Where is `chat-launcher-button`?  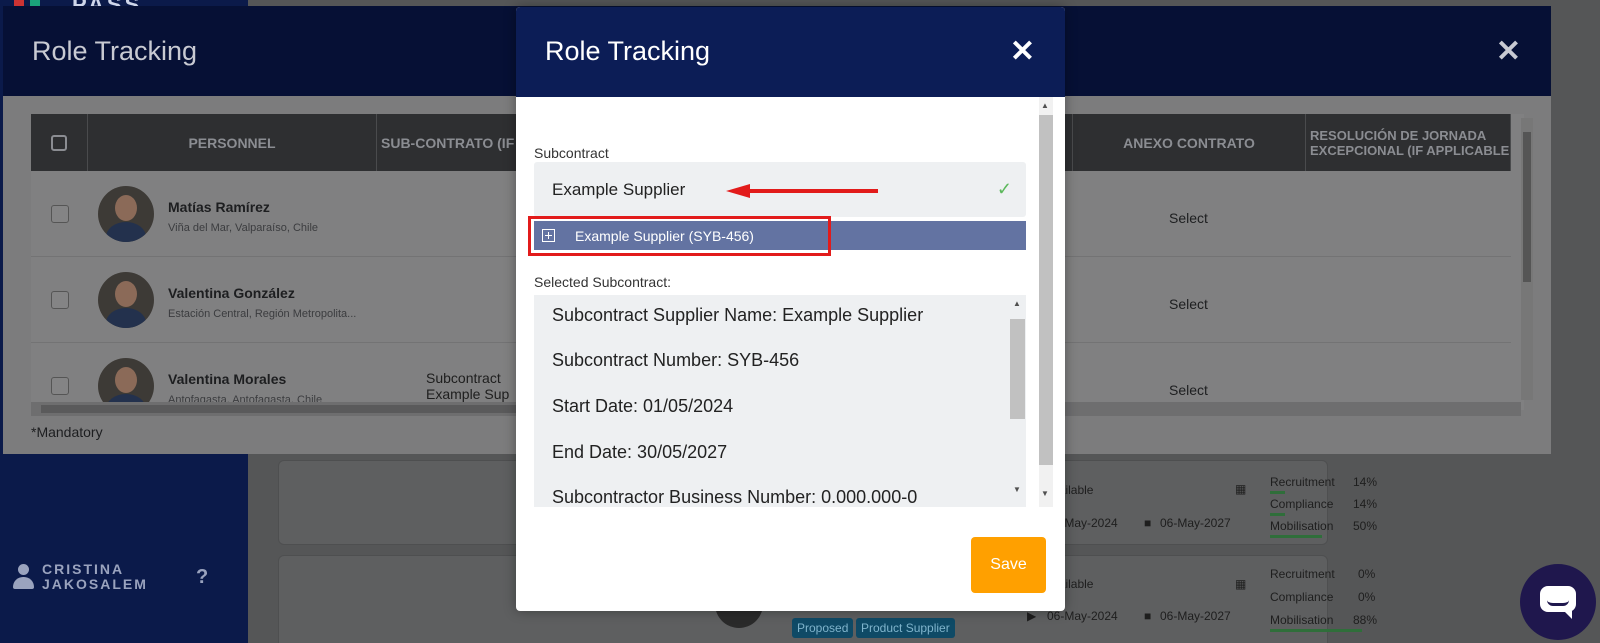 chat-launcher-button is located at coordinates (1558, 602).